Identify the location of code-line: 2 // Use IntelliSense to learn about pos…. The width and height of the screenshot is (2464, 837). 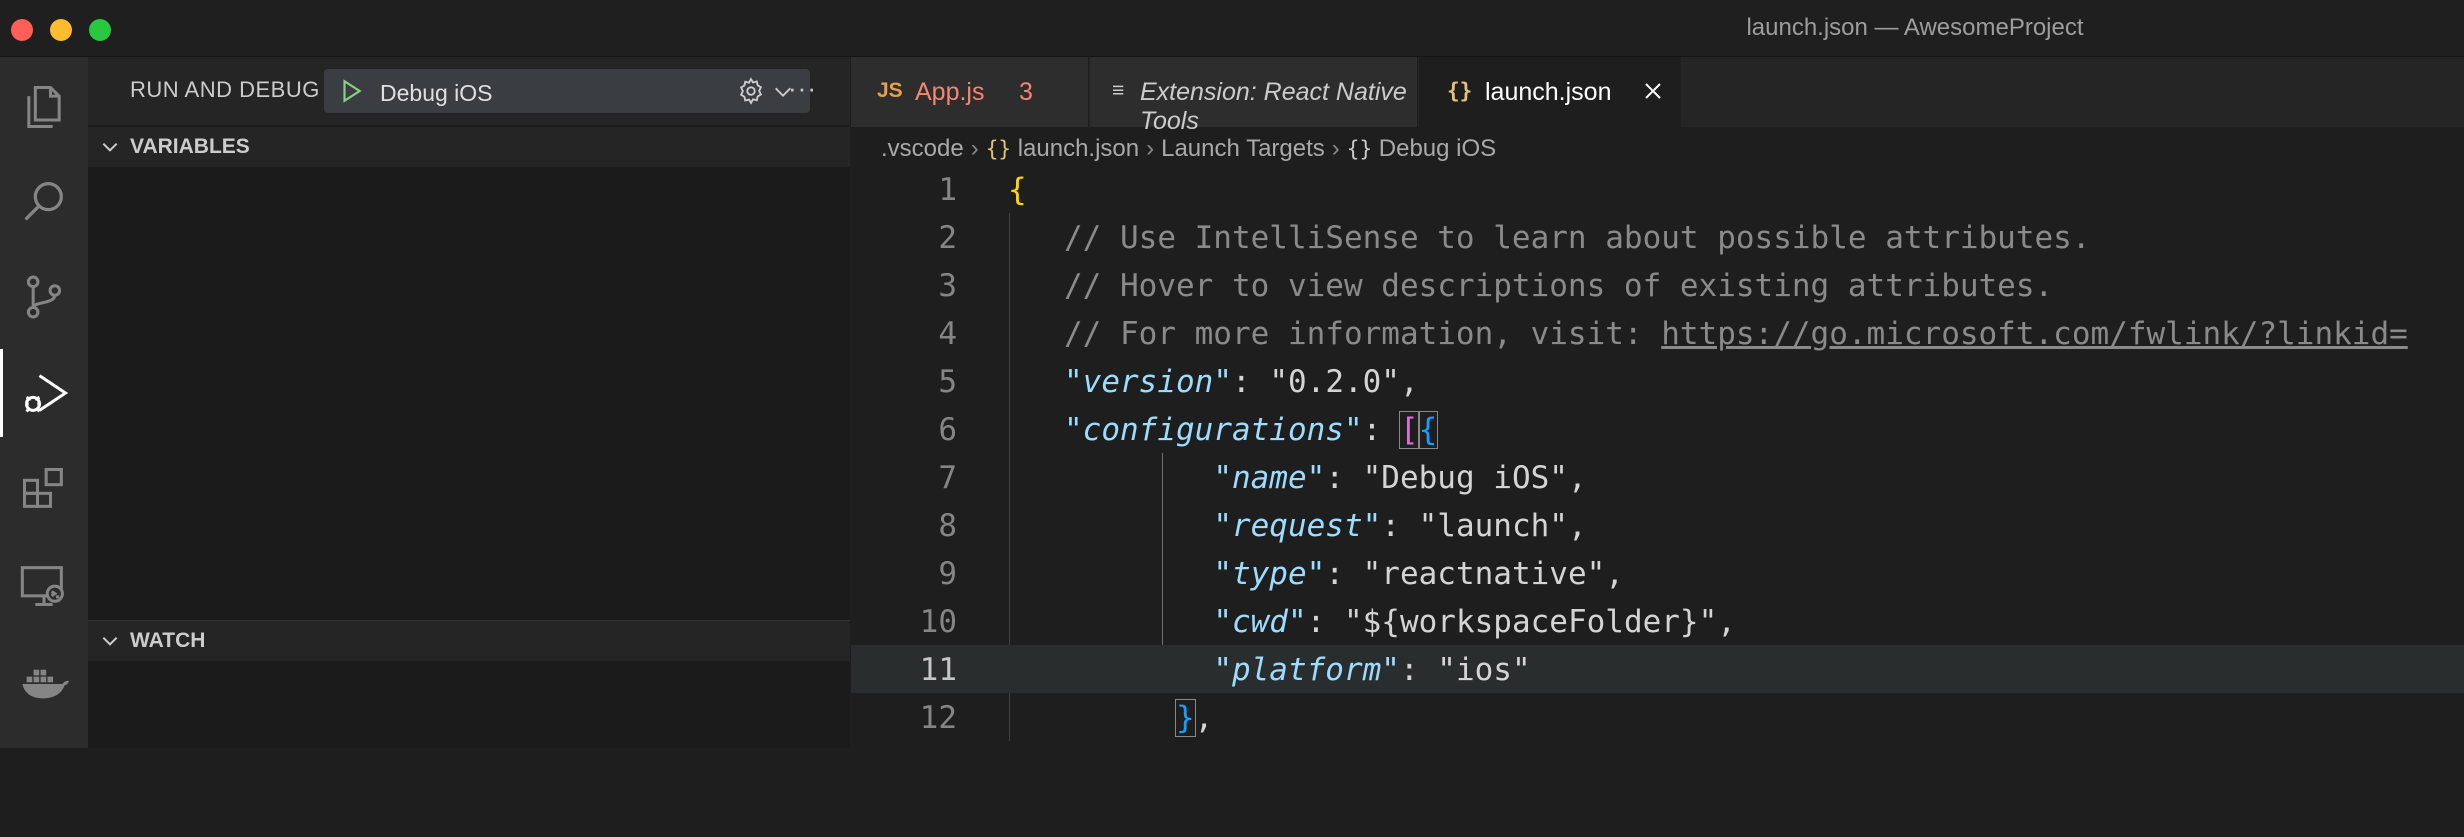
(1657, 237).